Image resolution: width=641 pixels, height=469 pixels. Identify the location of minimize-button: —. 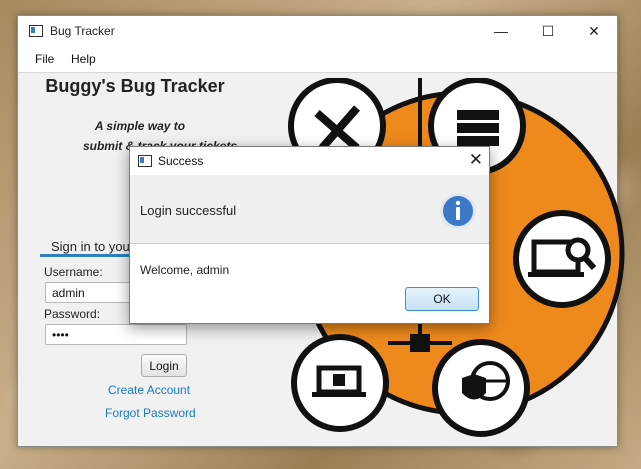
(501, 31).